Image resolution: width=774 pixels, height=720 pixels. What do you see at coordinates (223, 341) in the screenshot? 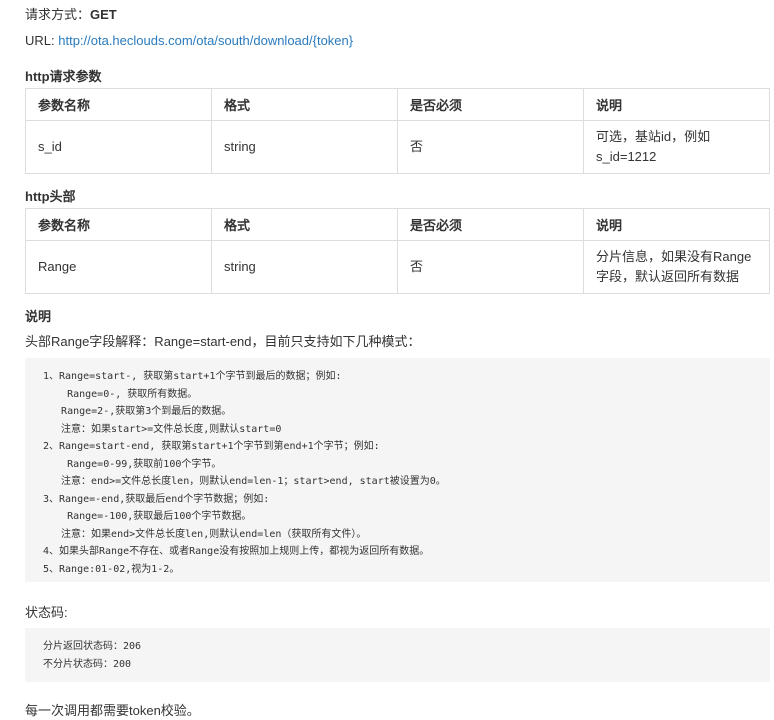
I see `note-text: 头部Range字段解释：Range=start-end，目前只支持如下几种模式：` at bounding box center [223, 341].